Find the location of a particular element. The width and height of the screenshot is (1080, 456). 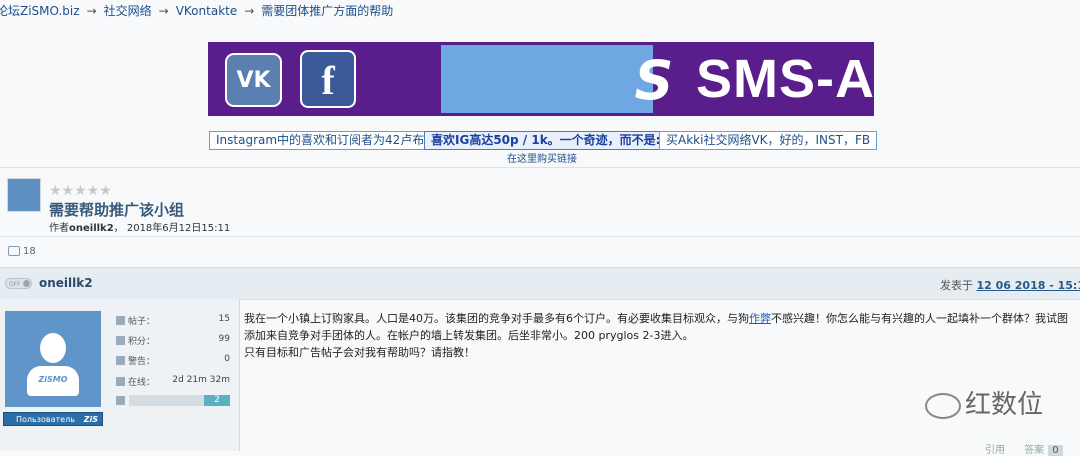

stat-value: 99 is located at coordinates (224, 339).